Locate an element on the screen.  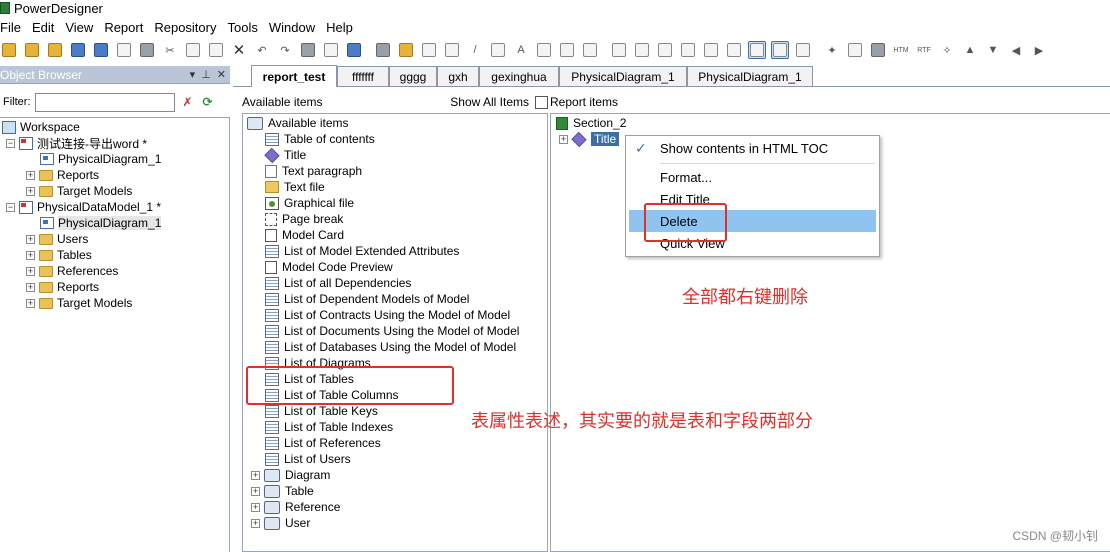
show-all-checkbox is located at coordinates (541, 102).